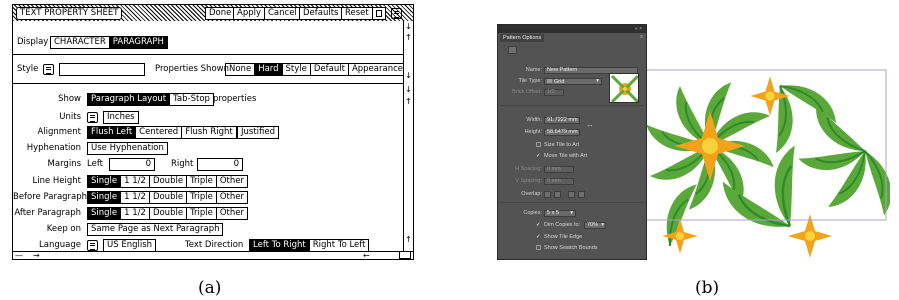 Image resolution: width=899 pixels, height=300 pixels. What do you see at coordinates (533, 70) in the screenshot?
I see `name-label: Name:` at bounding box center [533, 70].